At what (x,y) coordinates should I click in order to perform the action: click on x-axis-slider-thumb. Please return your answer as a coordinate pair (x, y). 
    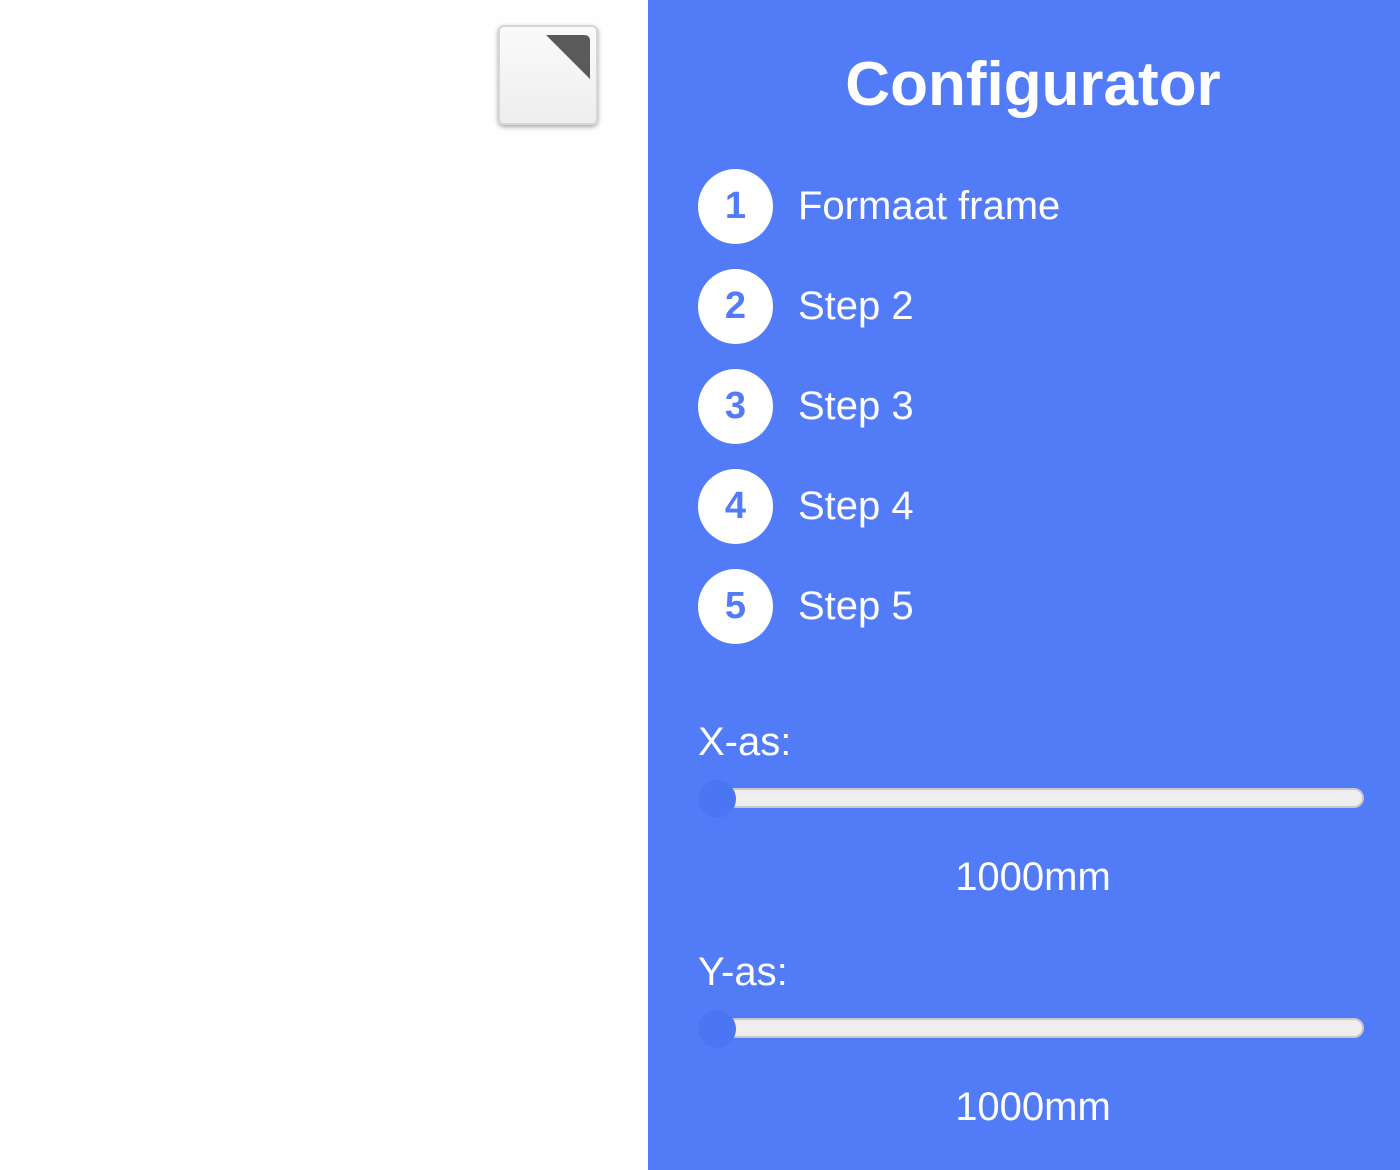
    Looking at the image, I should click on (717, 799).